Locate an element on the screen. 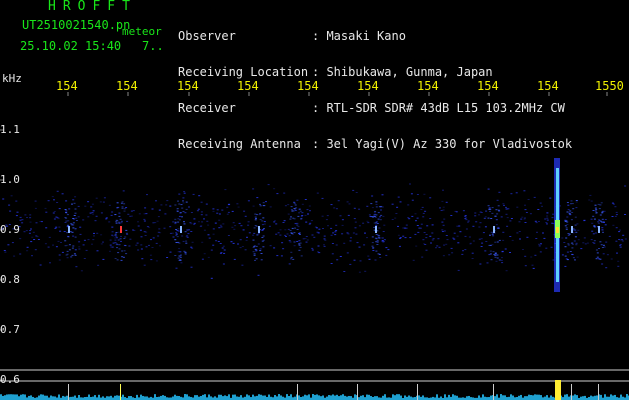 This screenshot has height=400, width=629. meteor-count: 7.. is located at coordinates (153, 46).